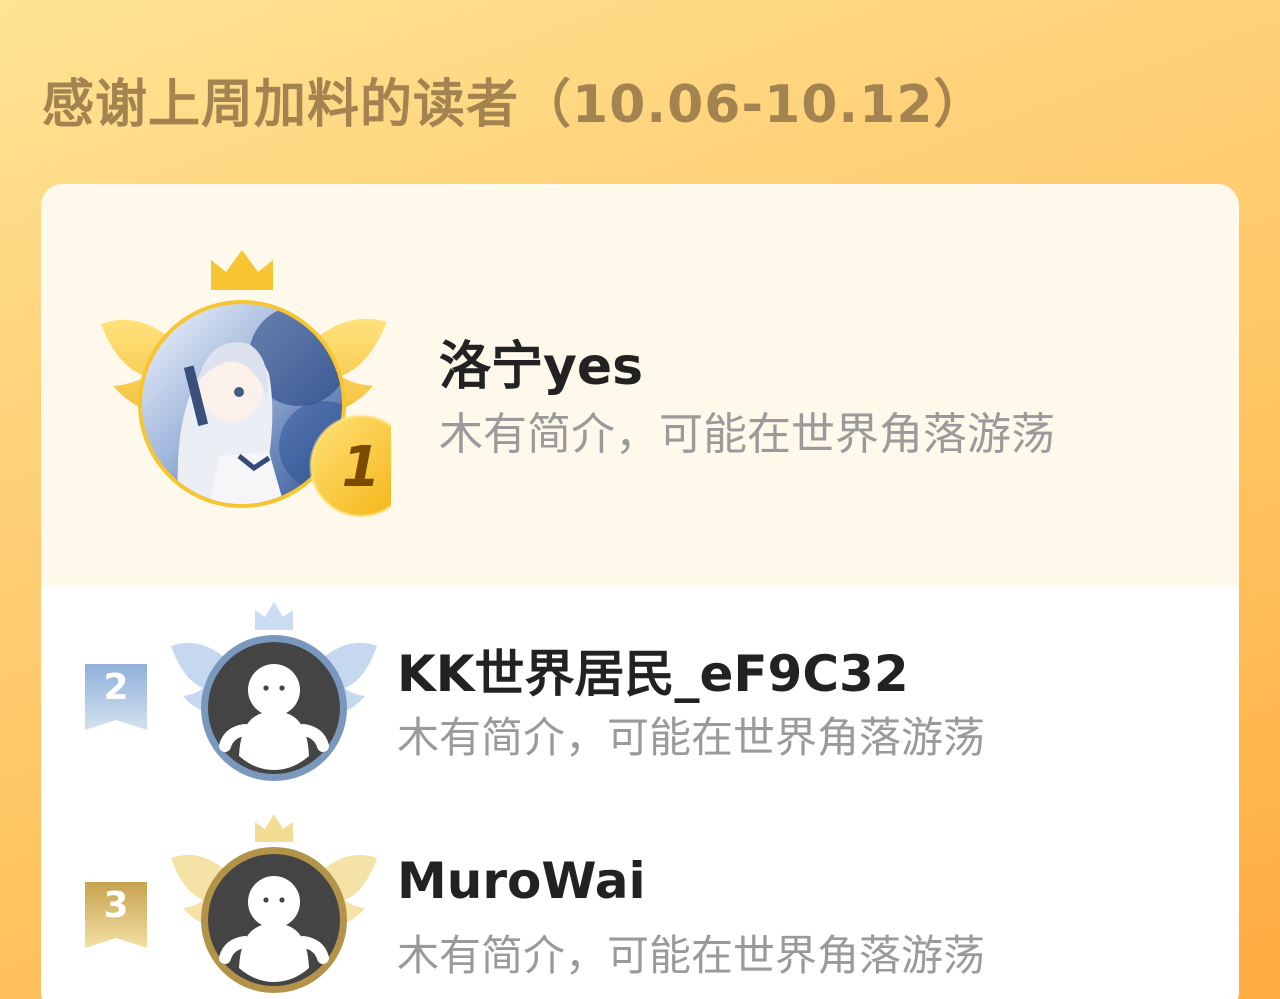 The height and width of the screenshot is (999, 1280). What do you see at coordinates (361, 467) in the screenshot?
I see `svg-text: 1` at bounding box center [361, 467].